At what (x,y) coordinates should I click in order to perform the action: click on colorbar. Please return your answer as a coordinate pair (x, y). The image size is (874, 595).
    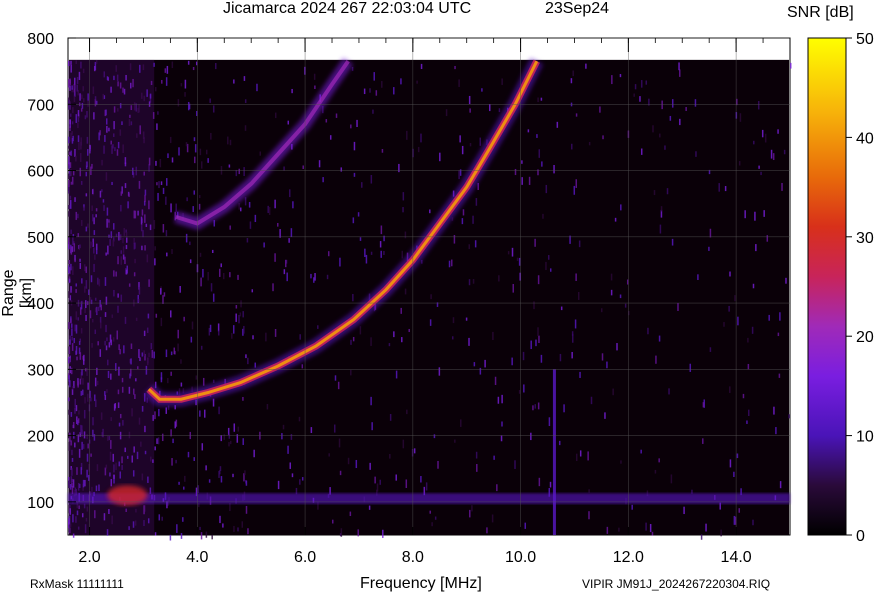
    Looking at the image, I should click on (827, 286).